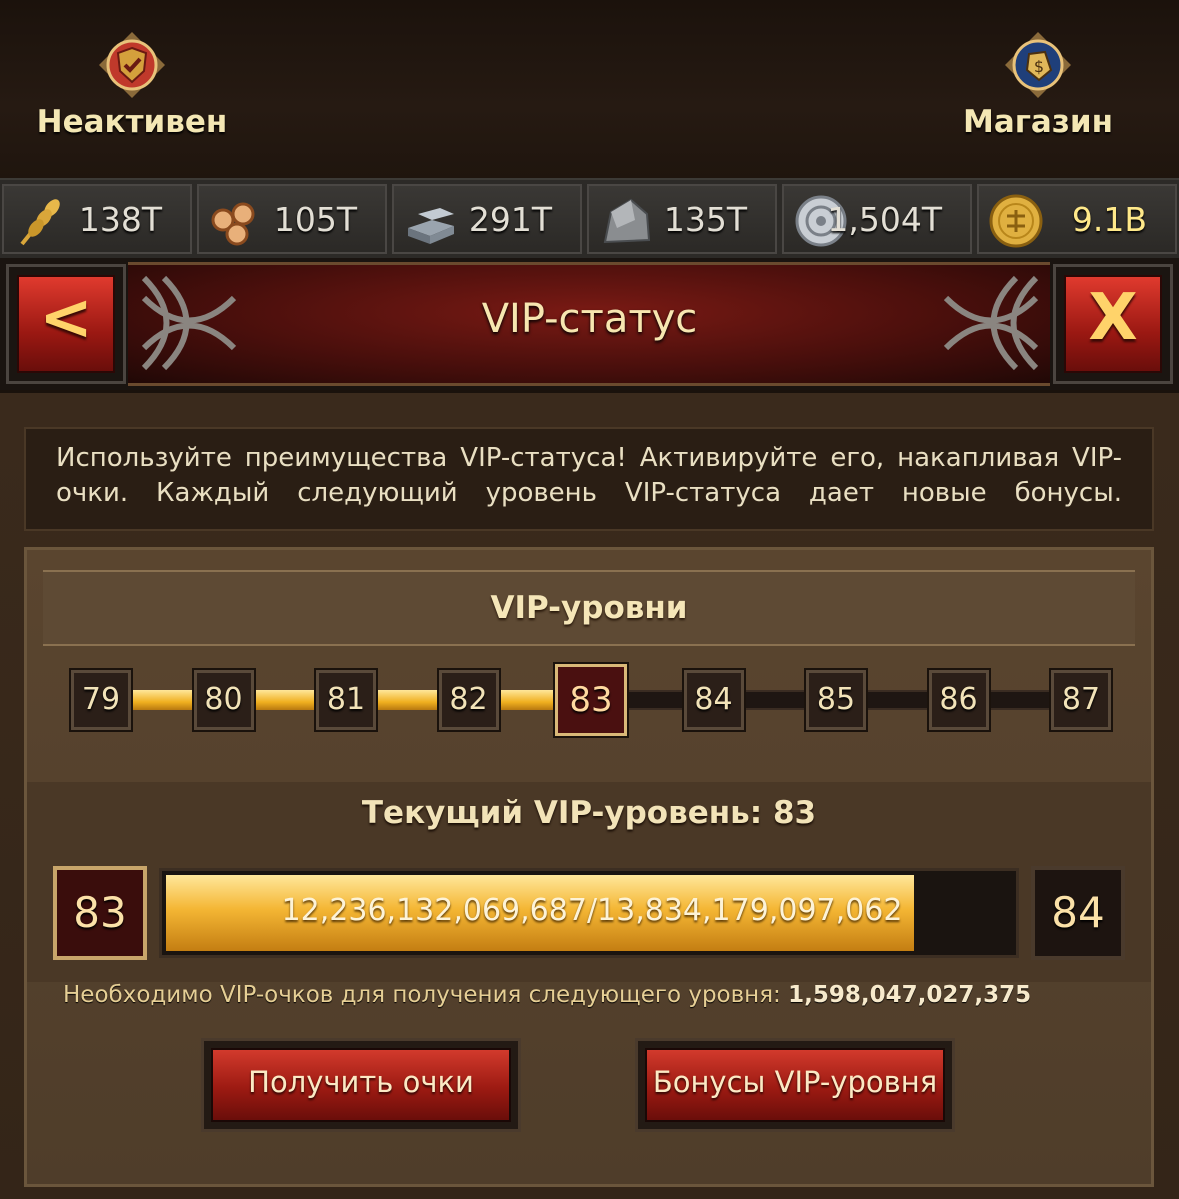  What do you see at coordinates (795, 1082) in the screenshot?
I see `vip-bonuses-label: Бонусы VIP-уровня` at bounding box center [795, 1082].